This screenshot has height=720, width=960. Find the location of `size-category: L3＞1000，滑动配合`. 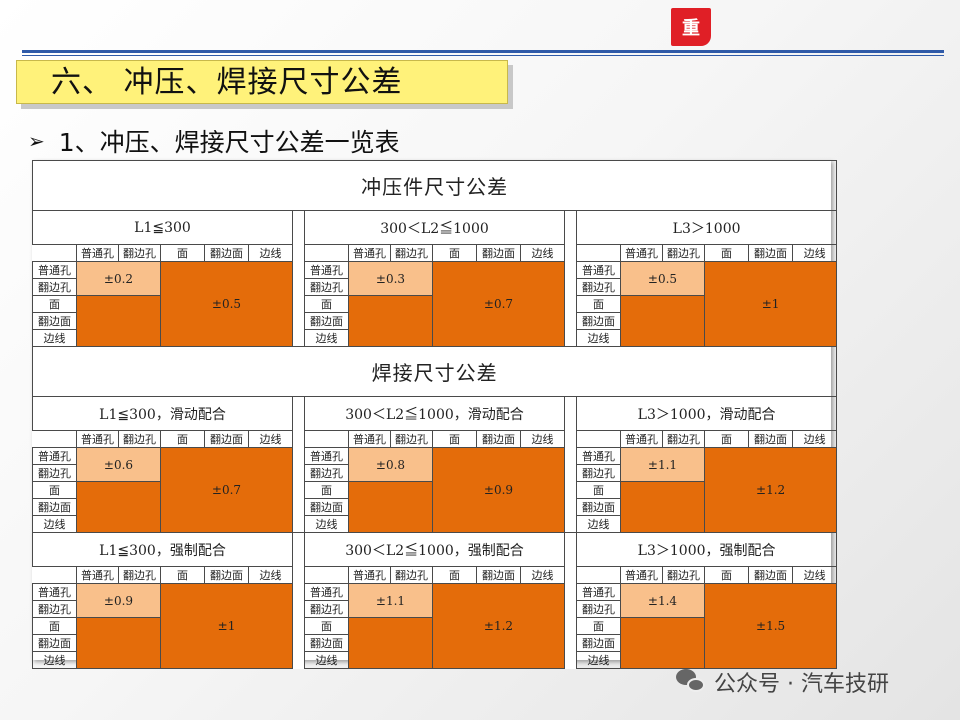

size-category: L3＞1000，滑动配合 is located at coordinates (706, 413).